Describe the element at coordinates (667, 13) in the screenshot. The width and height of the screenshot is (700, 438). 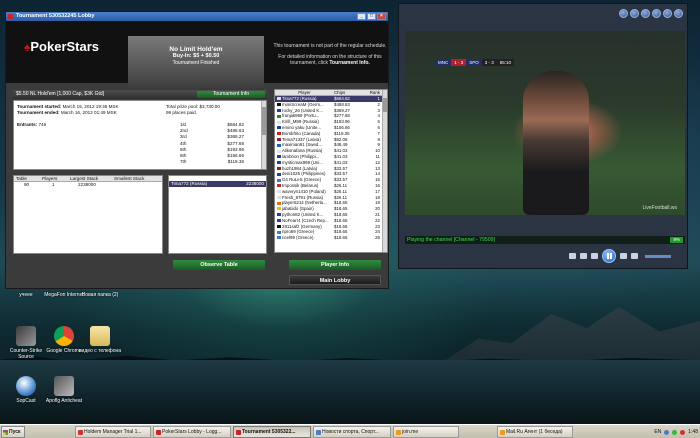
I see `maximize-icon` at that location.